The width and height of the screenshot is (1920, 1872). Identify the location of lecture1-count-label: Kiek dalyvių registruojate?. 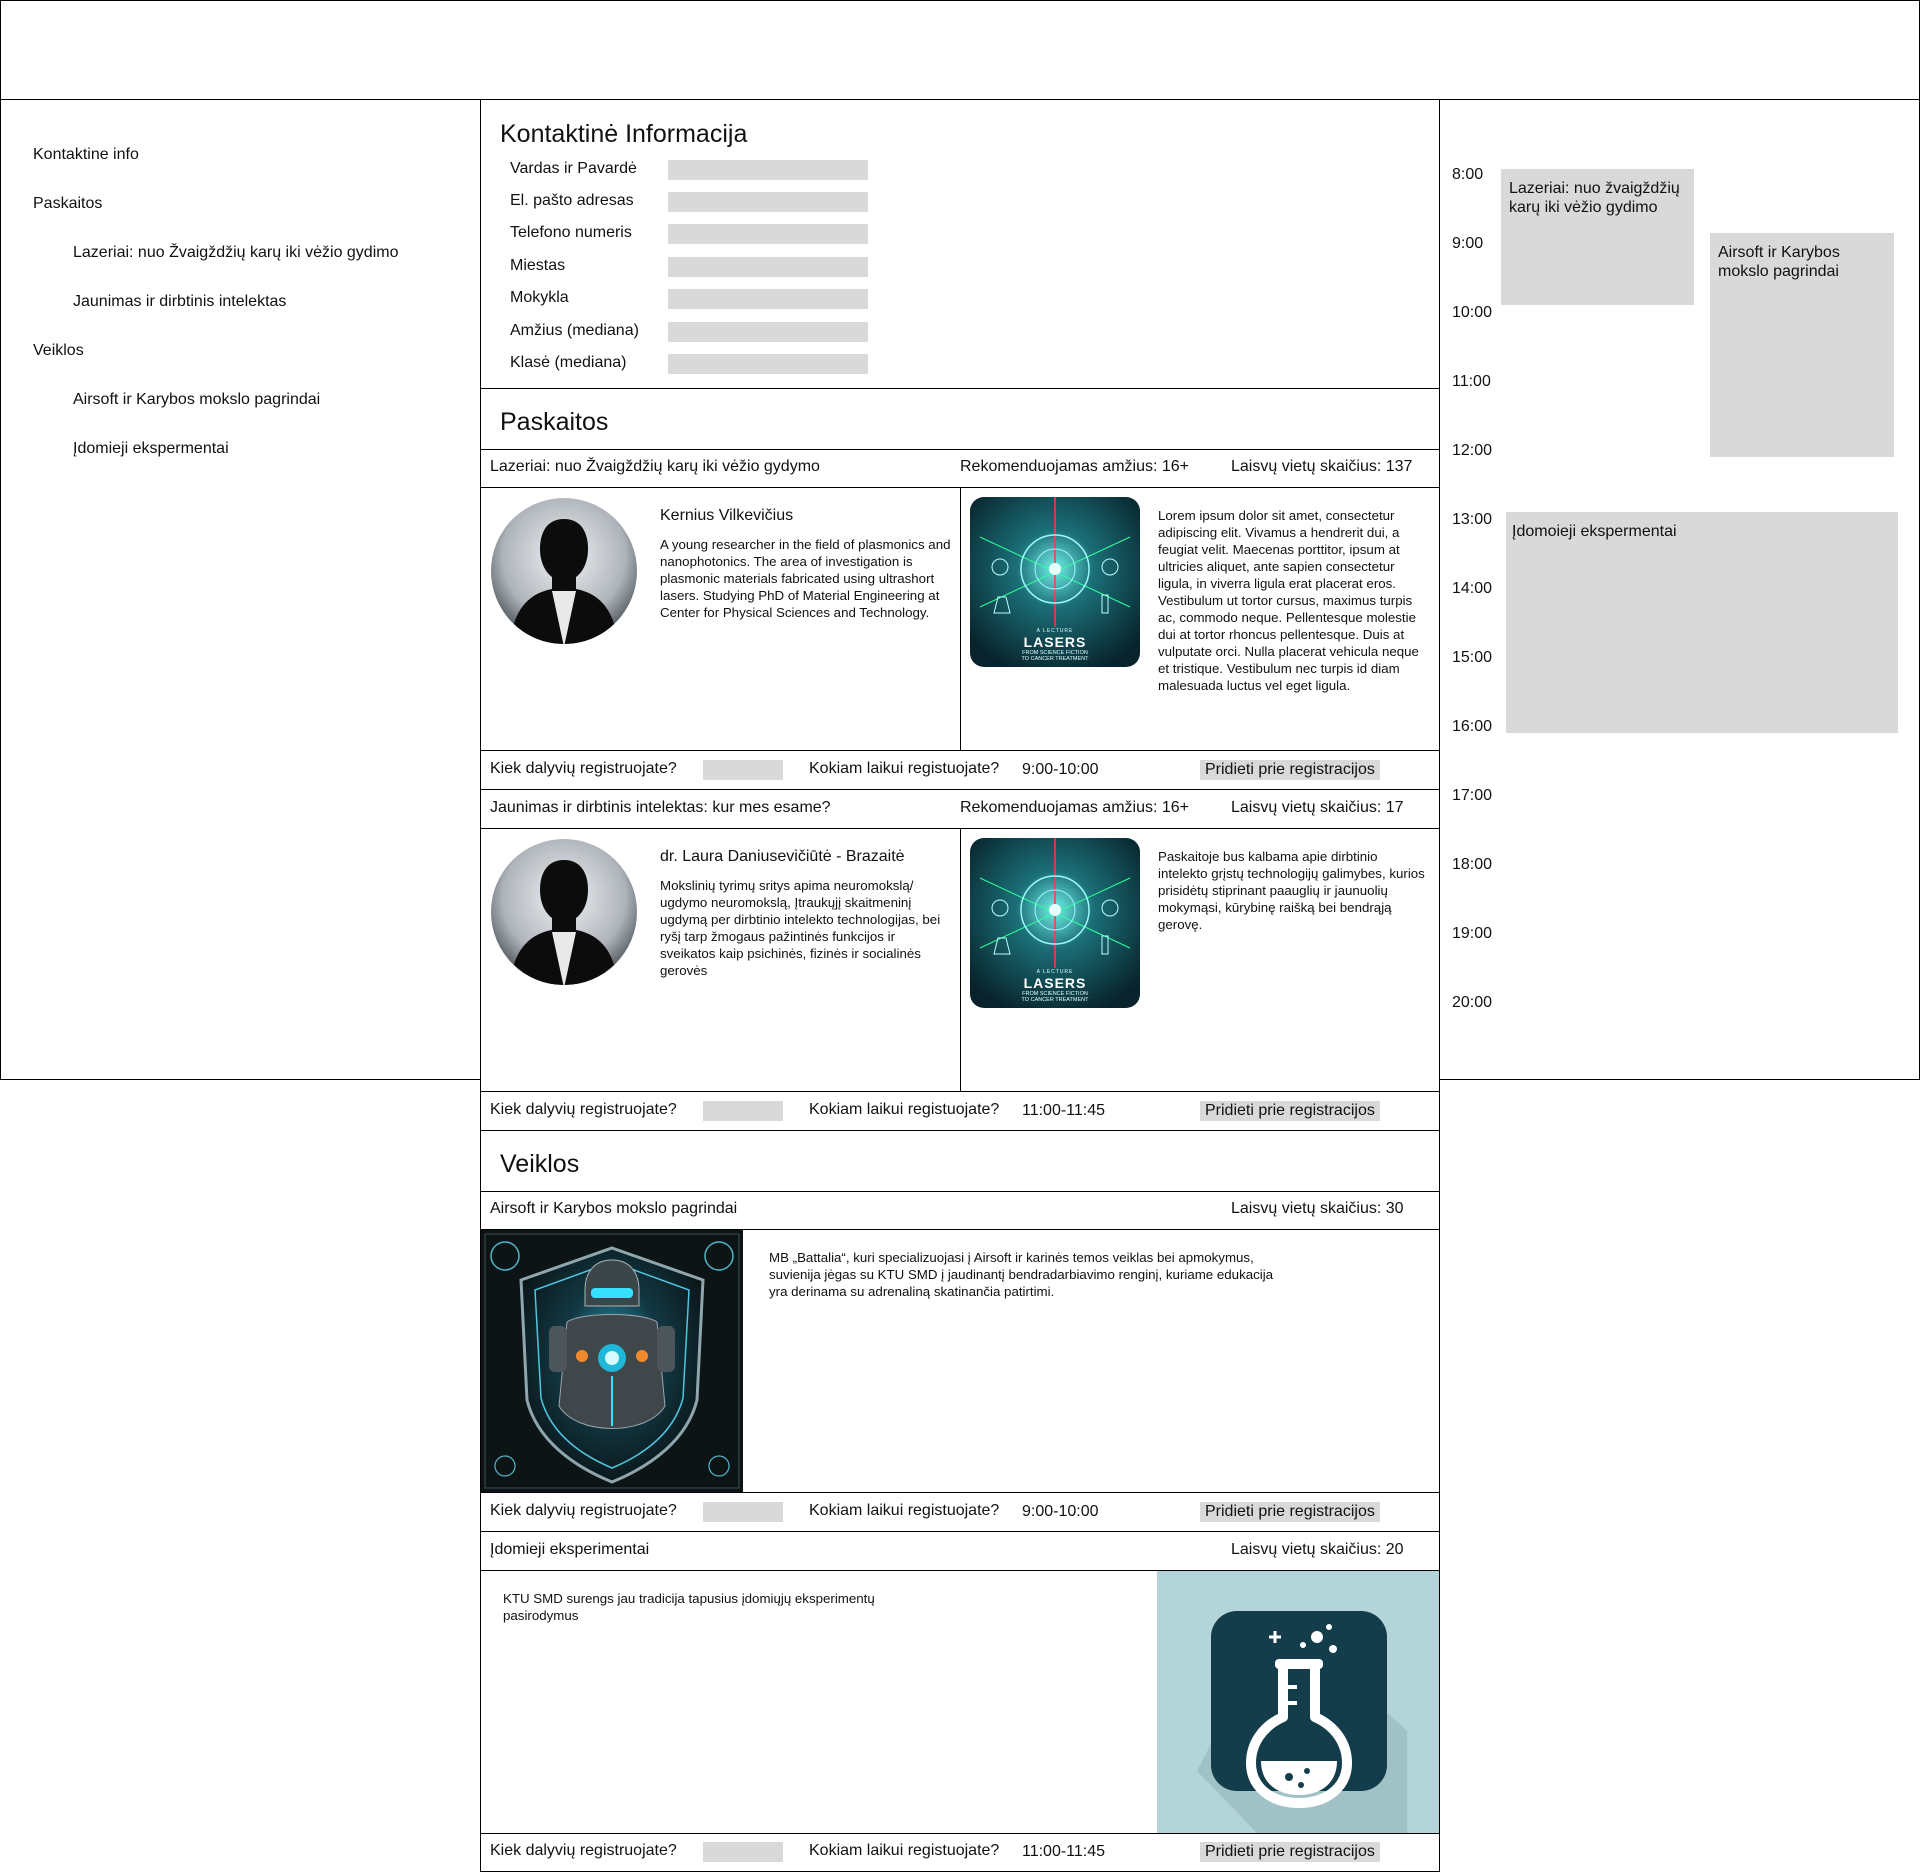
(583, 768).